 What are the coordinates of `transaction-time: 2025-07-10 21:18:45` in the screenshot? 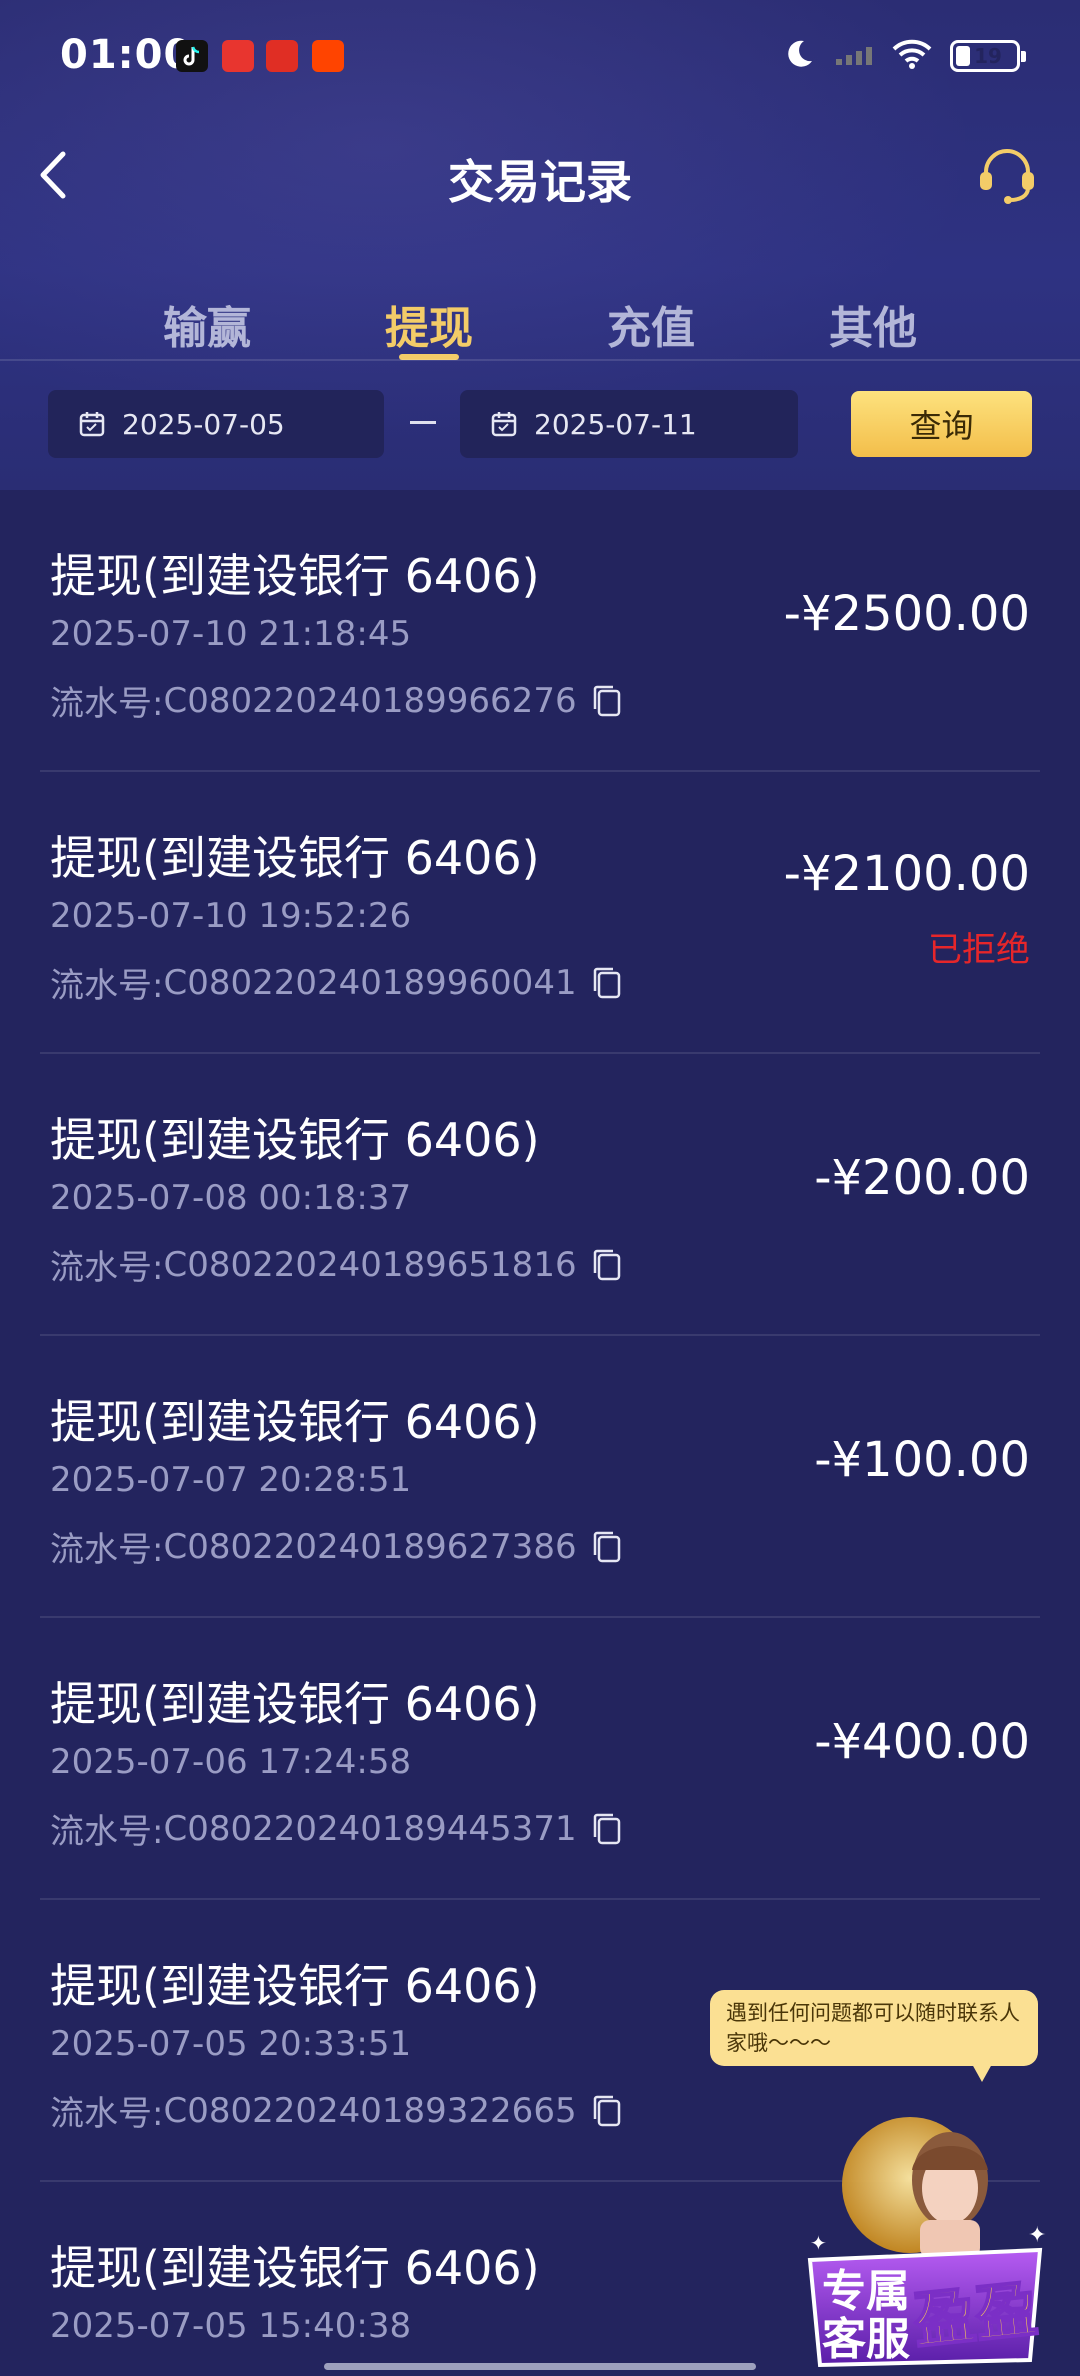 It's located at (231, 634).